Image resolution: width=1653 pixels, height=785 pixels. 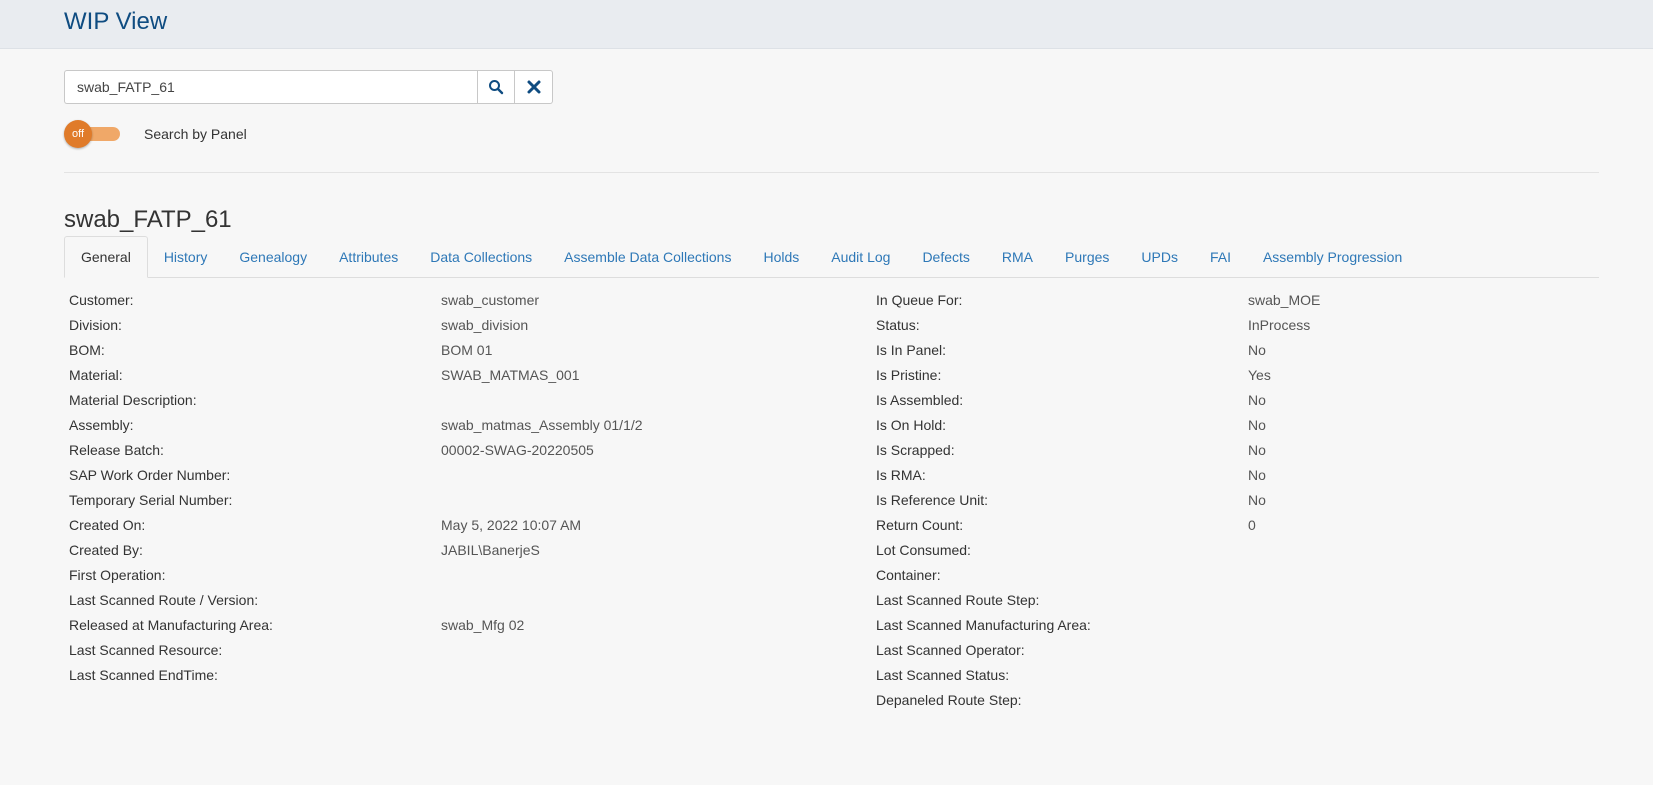 What do you see at coordinates (1087, 256) in the screenshot?
I see `tab-purges: Purges` at bounding box center [1087, 256].